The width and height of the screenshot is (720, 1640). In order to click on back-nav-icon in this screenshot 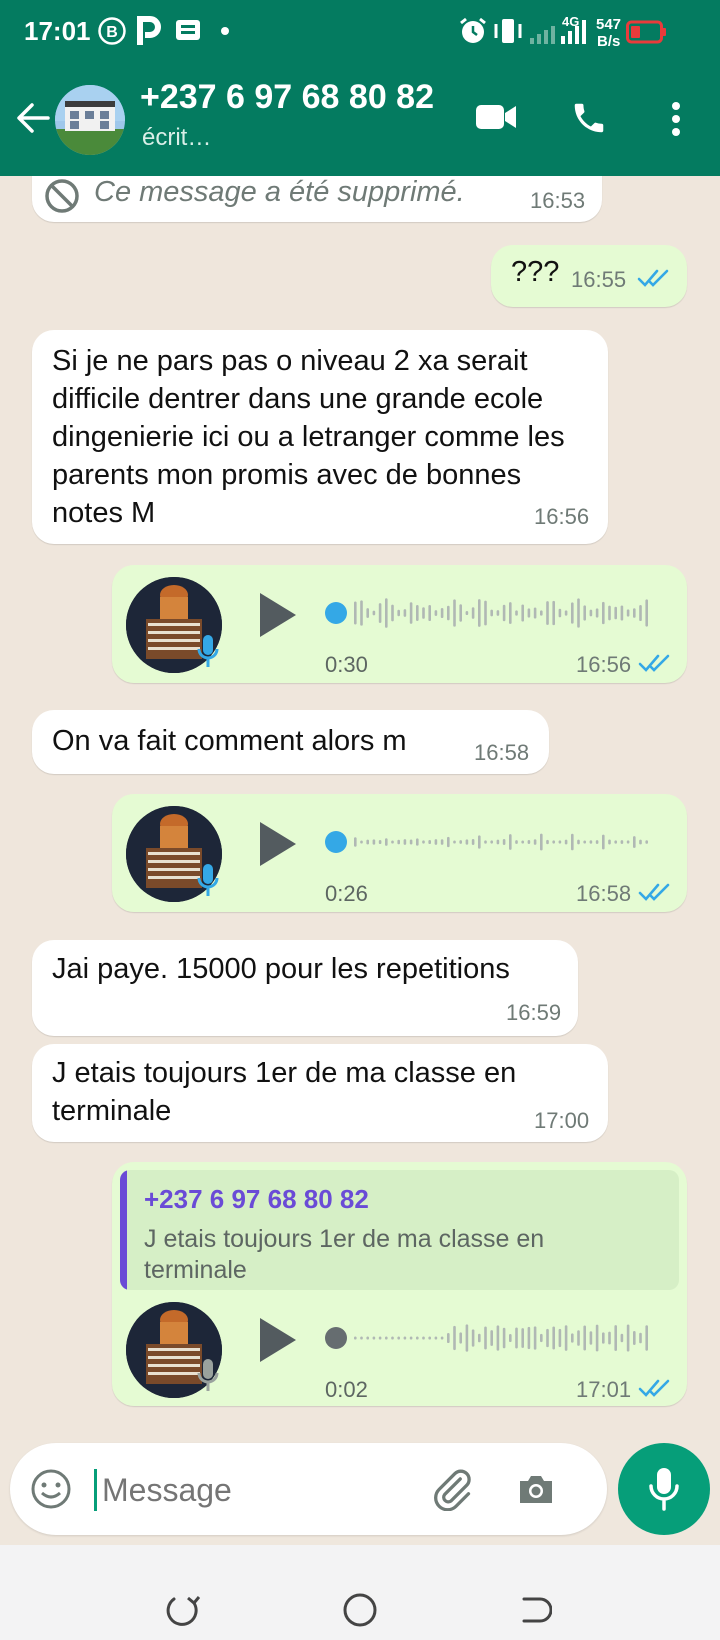, I will do `click(535, 1610)`.